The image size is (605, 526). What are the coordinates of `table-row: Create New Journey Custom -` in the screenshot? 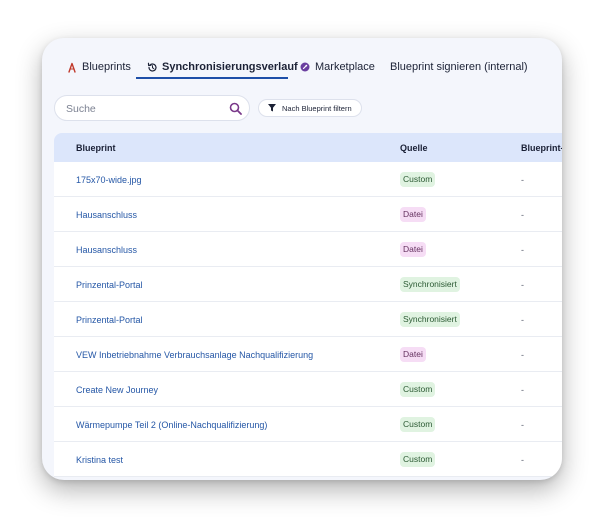 It's located at (308, 389).